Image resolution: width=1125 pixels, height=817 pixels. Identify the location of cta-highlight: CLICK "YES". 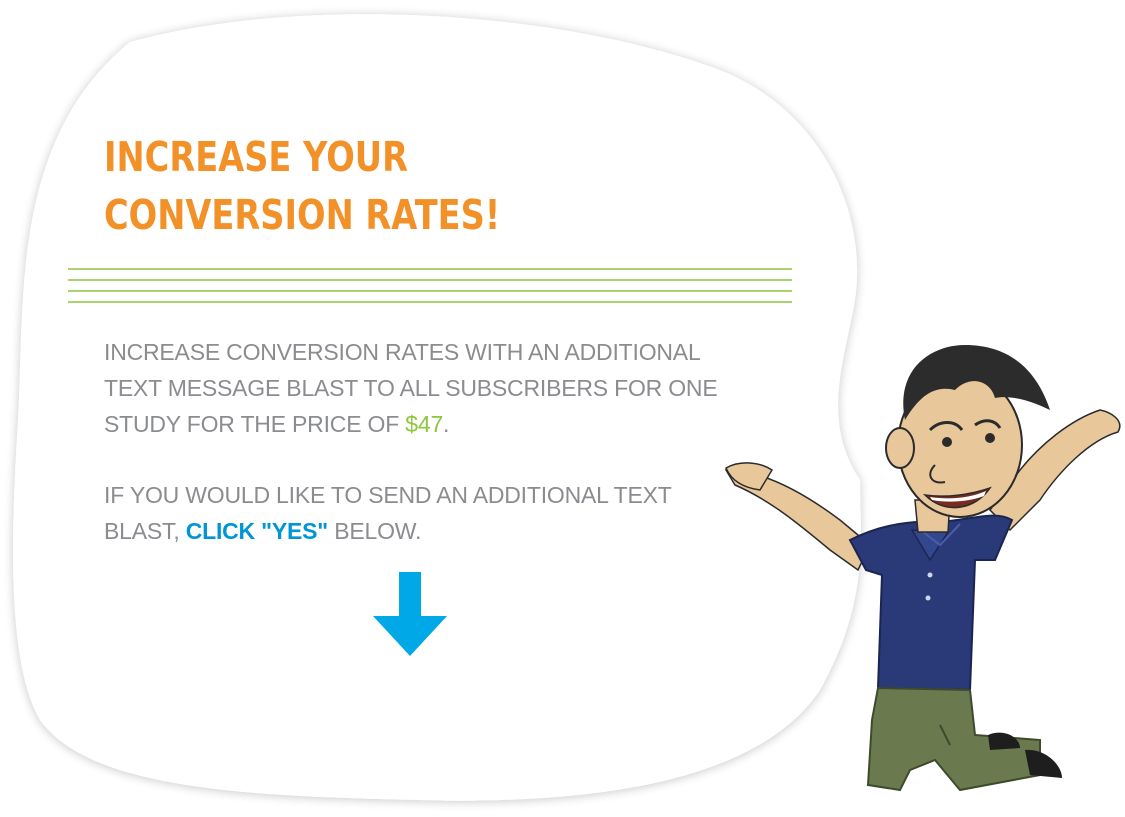
(256, 531).